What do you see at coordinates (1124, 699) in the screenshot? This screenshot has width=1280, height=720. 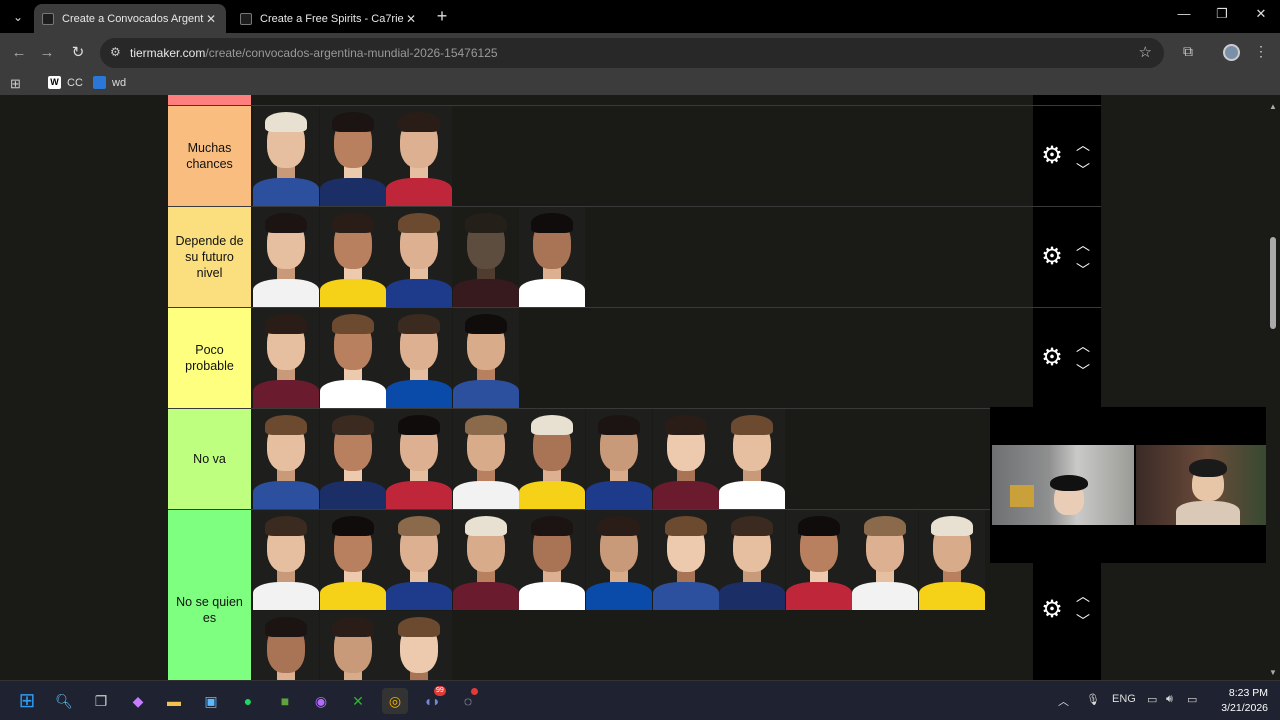 I see `language-indicator: ENG` at bounding box center [1124, 699].